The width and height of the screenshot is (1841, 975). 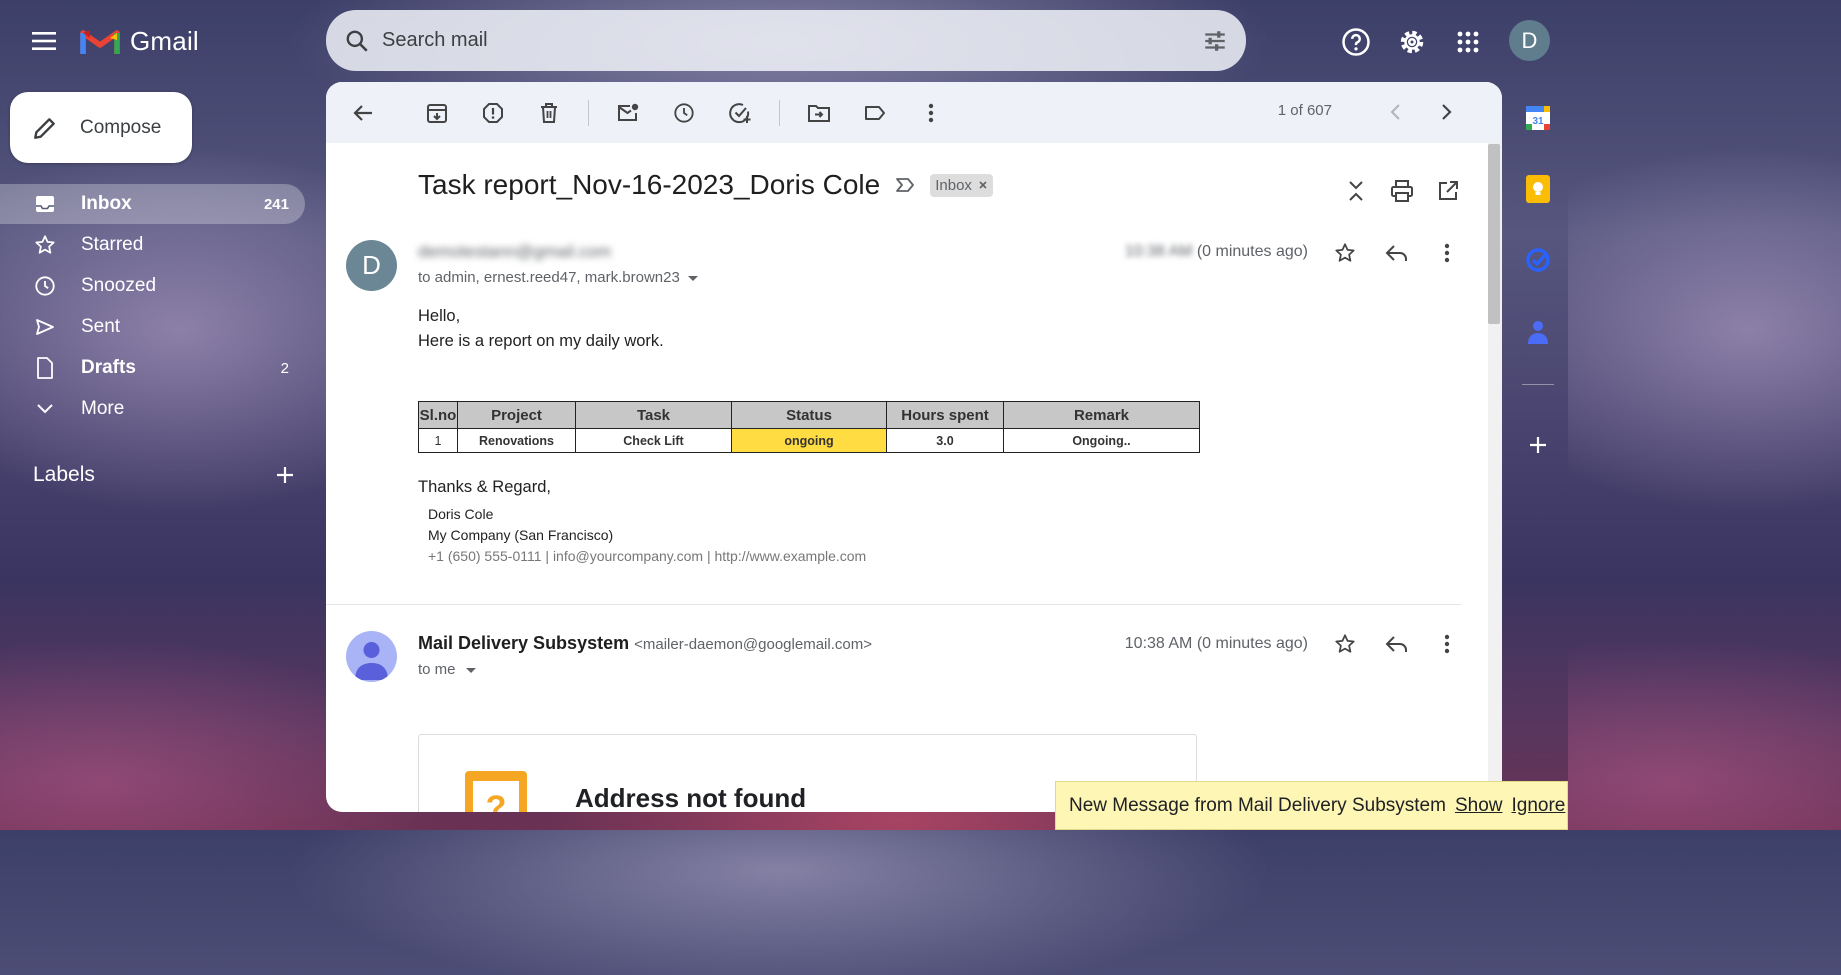 What do you see at coordinates (276, 204) in the screenshot?
I see `unread-count: 241` at bounding box center [276, 204].